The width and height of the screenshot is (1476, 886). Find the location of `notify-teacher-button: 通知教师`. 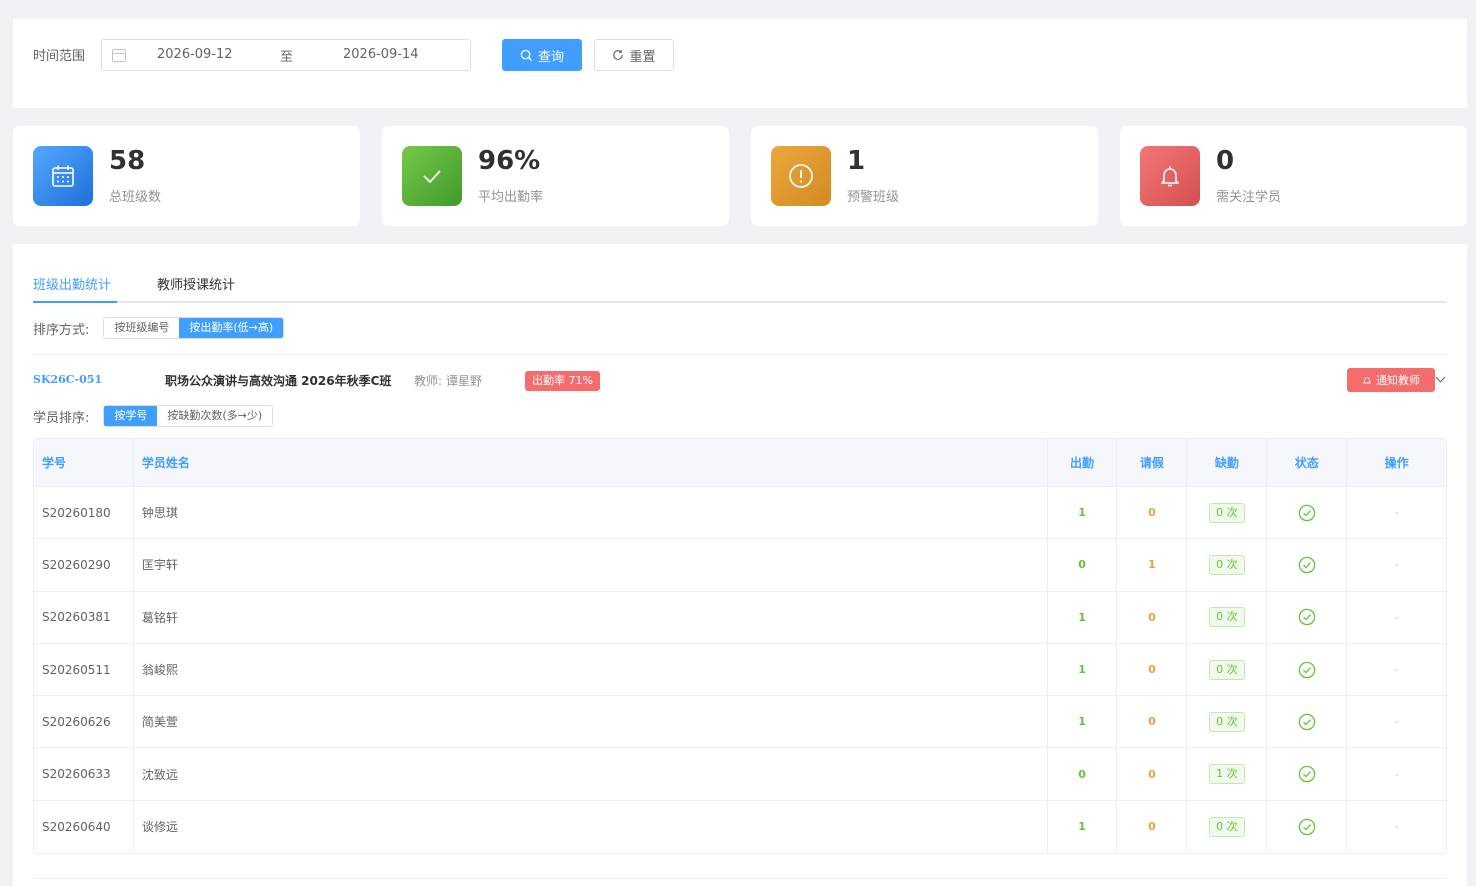

notify-teacher-button: 通知教师 is located at coordinates (1391, 380).